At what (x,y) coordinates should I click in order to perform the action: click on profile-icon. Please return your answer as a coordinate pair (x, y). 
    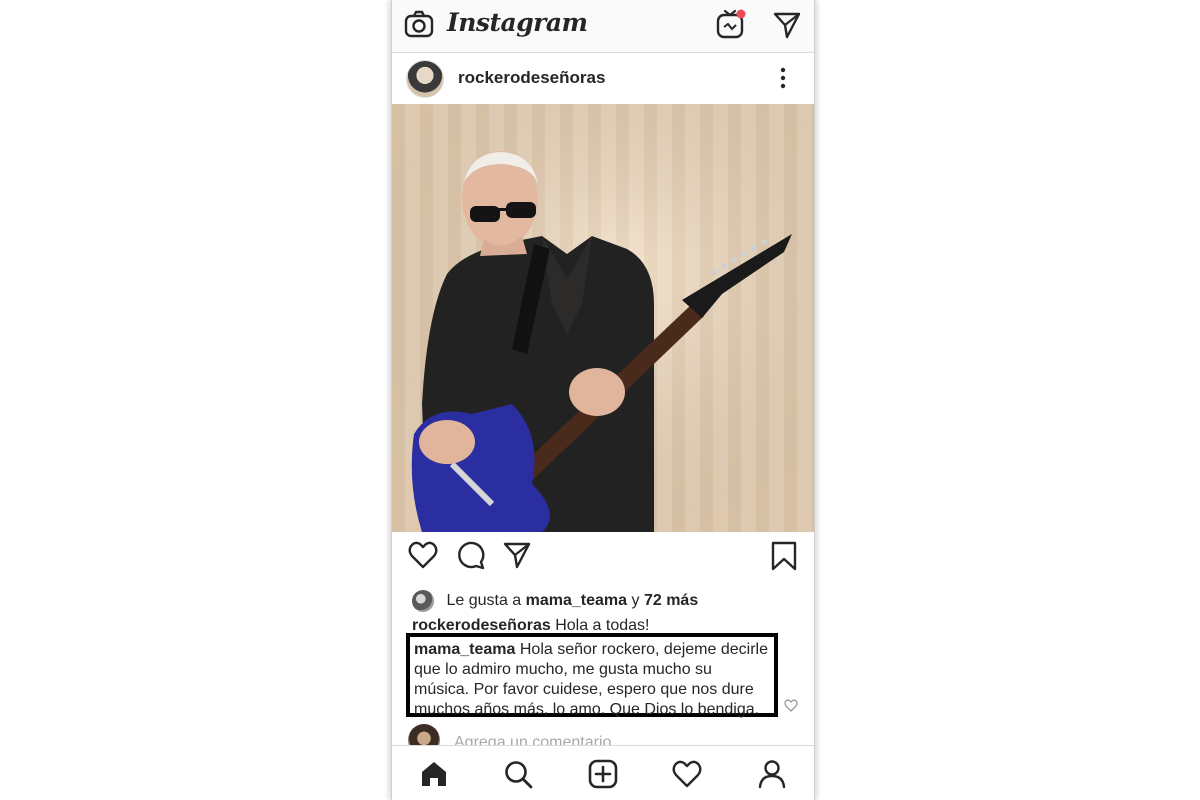
    Looking at the image, I should click on (772, 774).